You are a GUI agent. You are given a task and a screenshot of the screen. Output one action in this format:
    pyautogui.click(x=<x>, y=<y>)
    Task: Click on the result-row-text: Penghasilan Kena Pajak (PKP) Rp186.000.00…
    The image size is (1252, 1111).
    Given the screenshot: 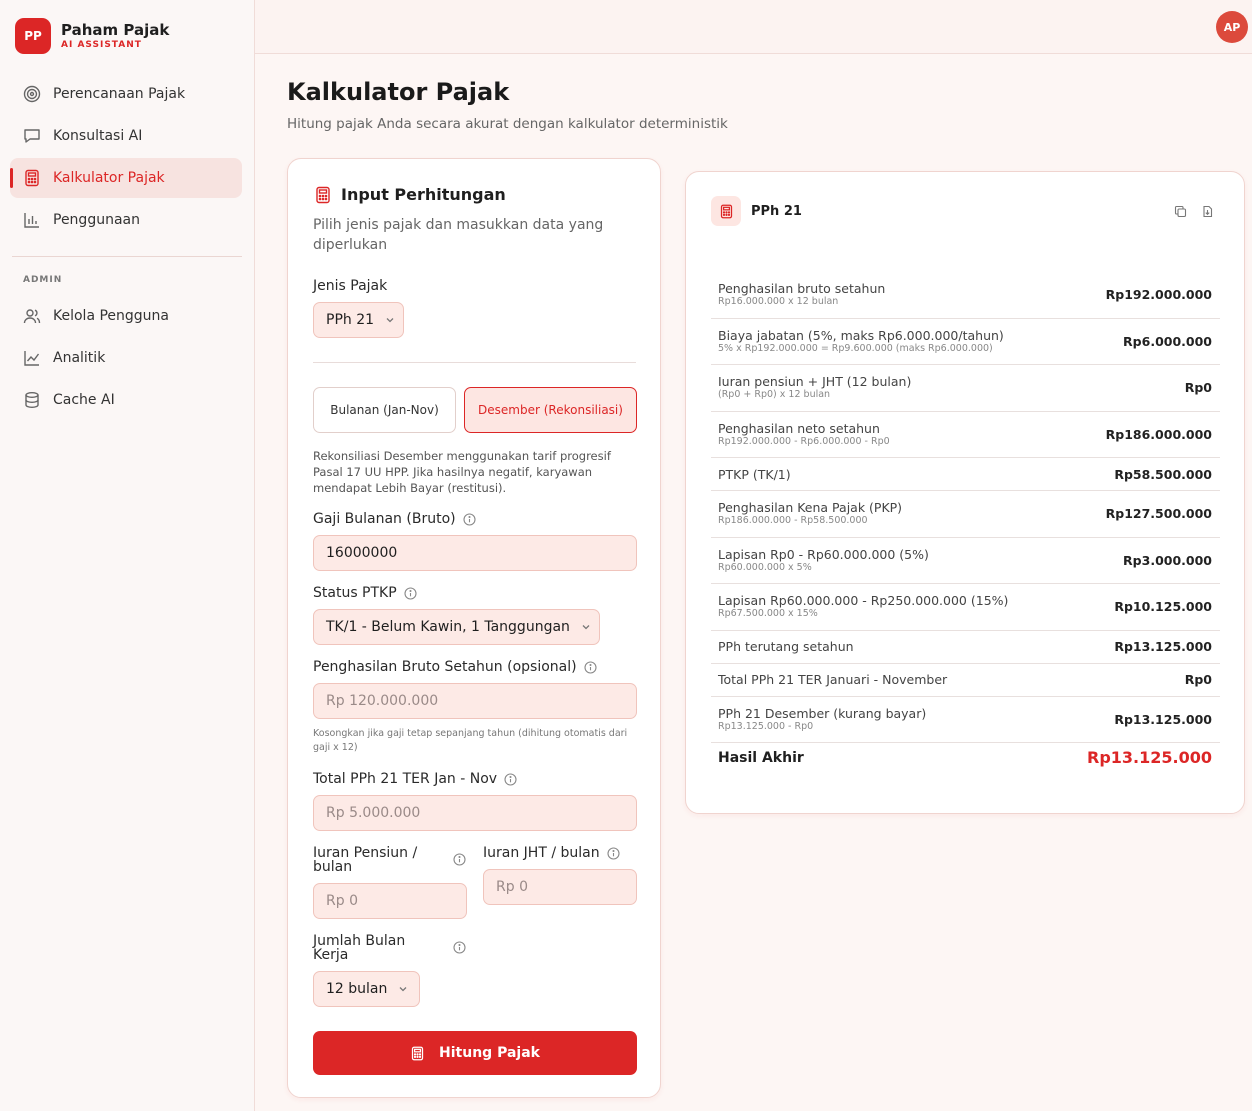 What is the action you would take?
    pyautogui.click(x=810, y=513)
    